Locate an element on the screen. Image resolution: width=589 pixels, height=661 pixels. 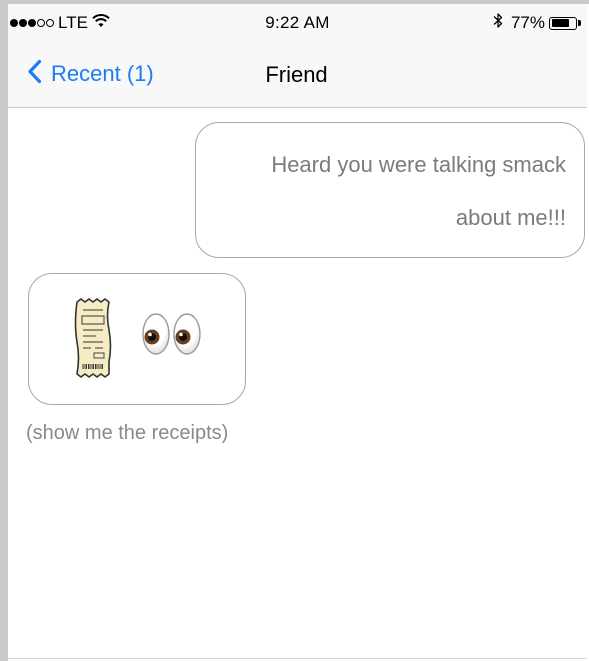
battery-icon is located at coordinates (563, 23).